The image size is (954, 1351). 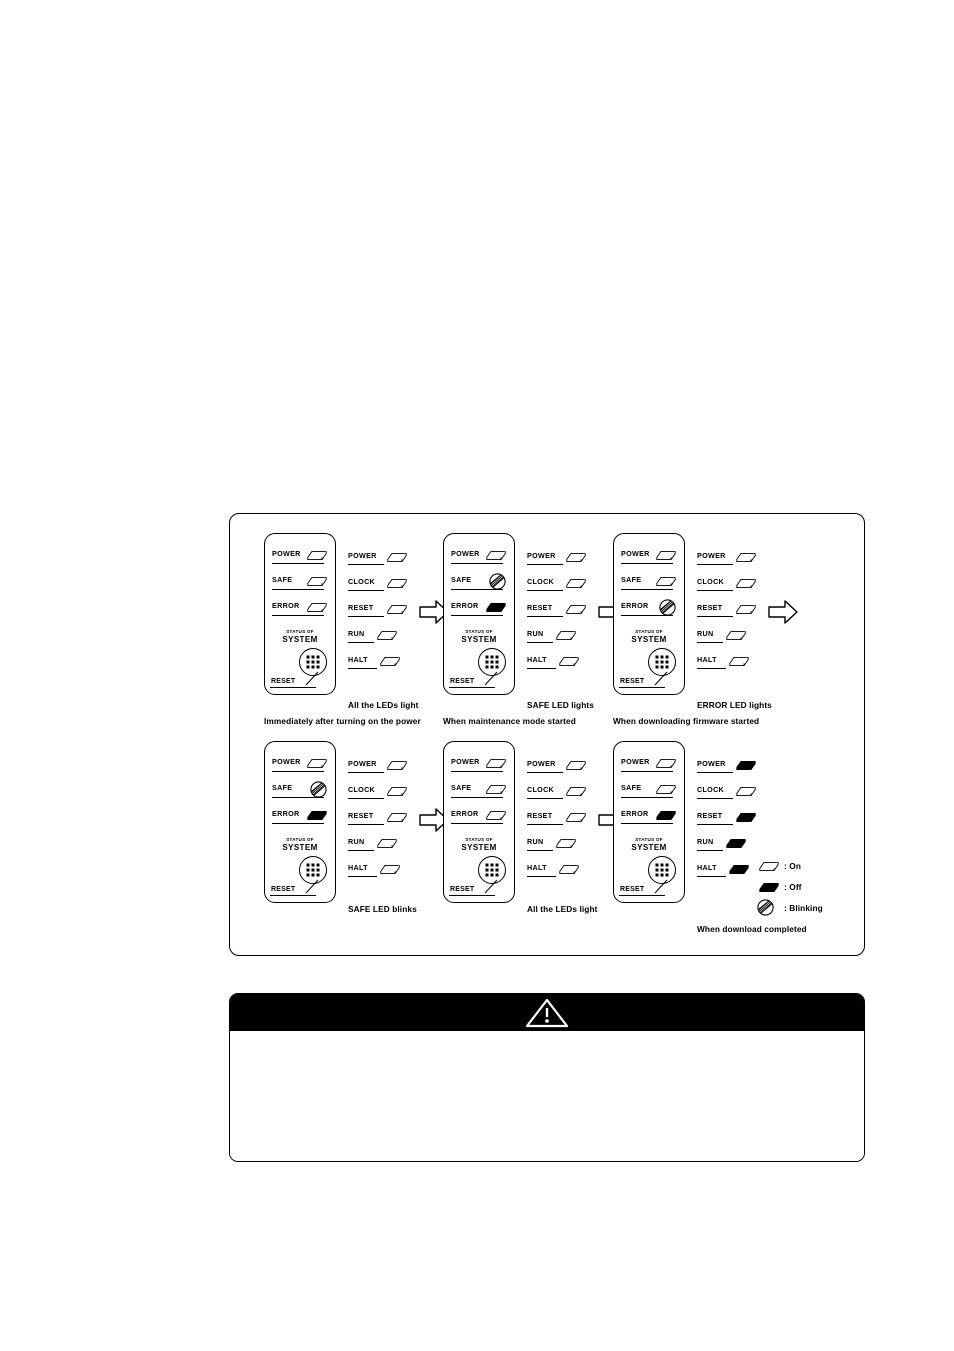 I want to click on status-led-halt: HALT, so click(x=728, y=662).